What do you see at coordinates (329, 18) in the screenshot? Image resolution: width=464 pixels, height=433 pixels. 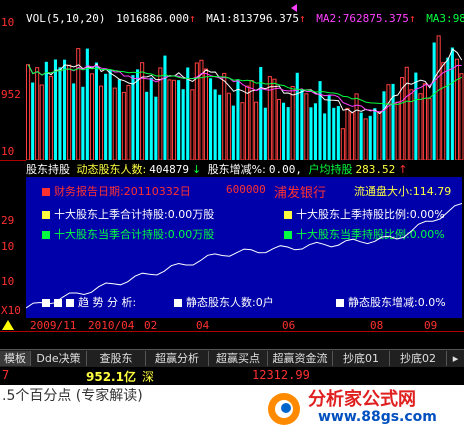 I see `ma2-label: MA2:` at bounding box center [329, 18].